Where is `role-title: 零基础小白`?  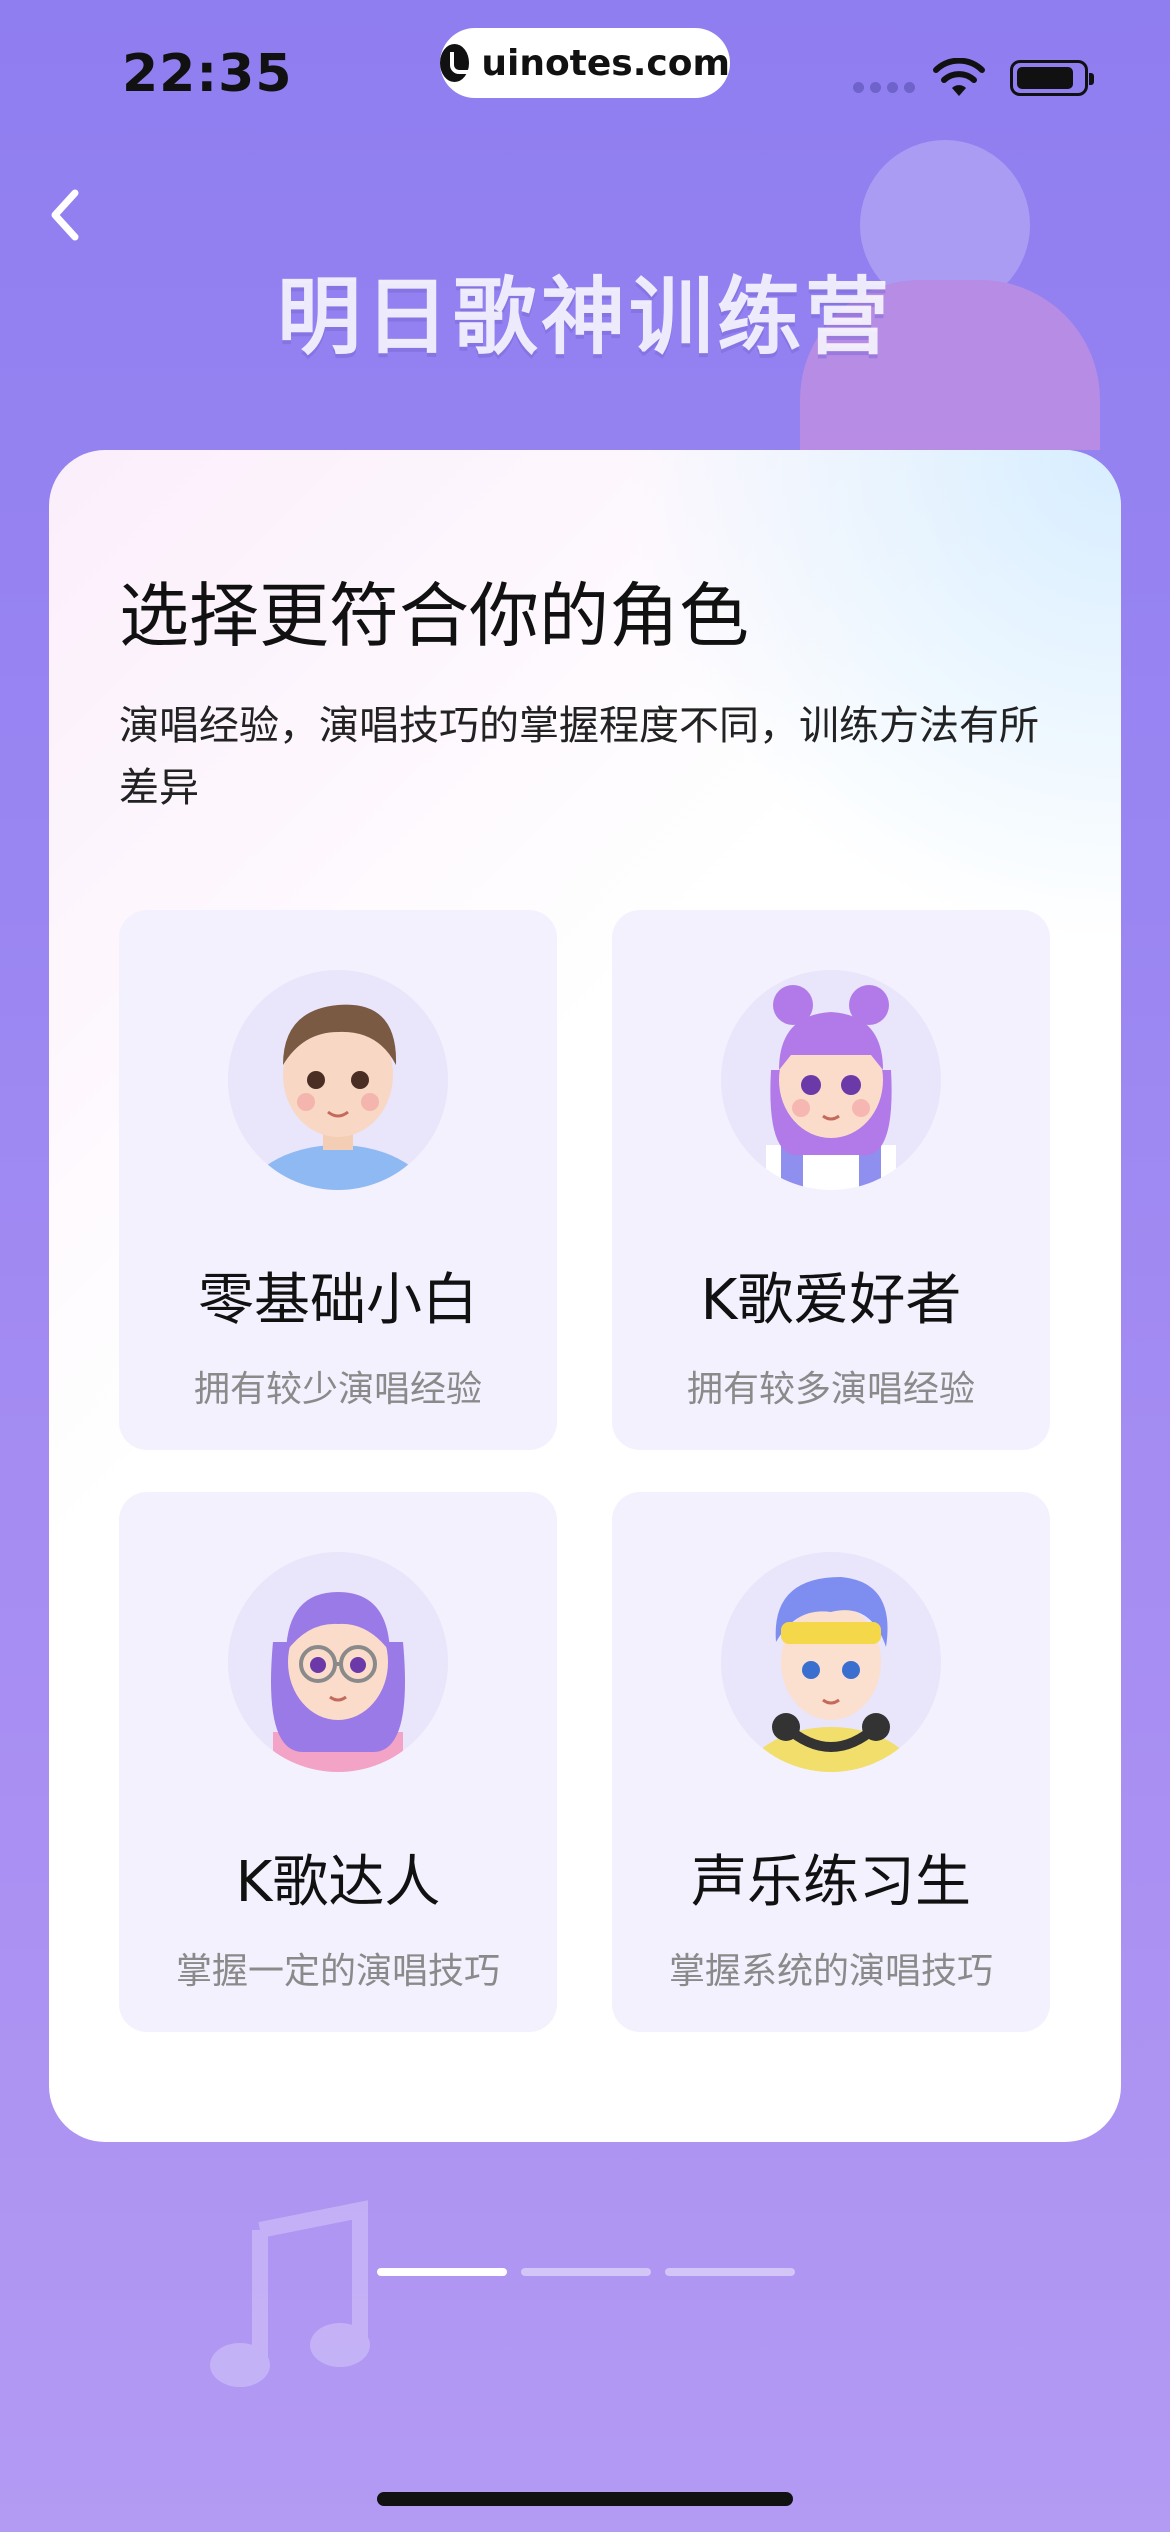
role-title: 零基础小白 is located at coordinates (338, 1300).